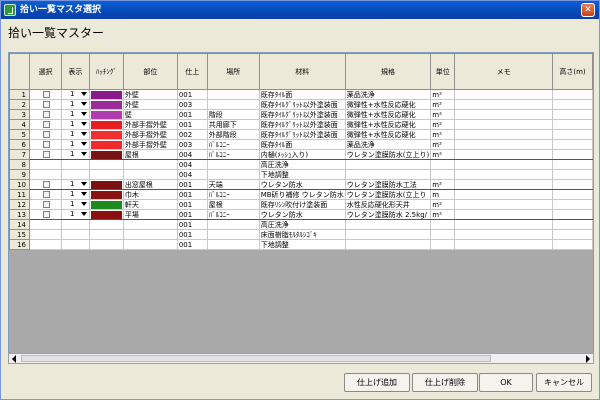 This screenshot has height=400, width=600. I want to click on column-header: 選択, so click(45, 71).